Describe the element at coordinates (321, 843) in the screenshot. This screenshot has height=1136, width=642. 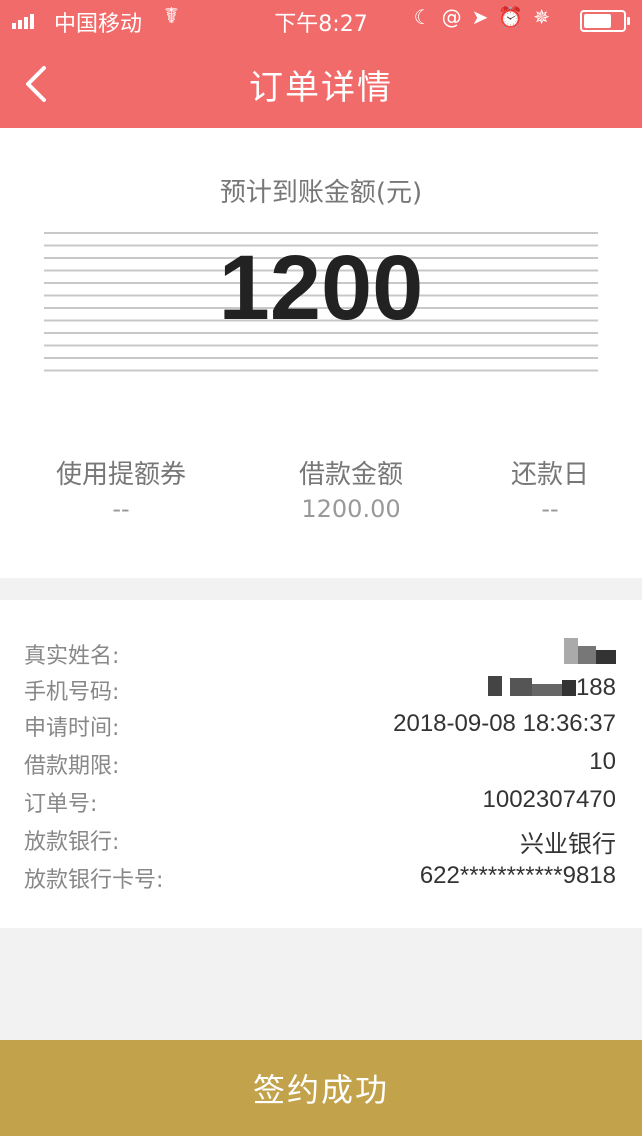
I see `detail-row-bank: 放款银行: 兴业银行` at that location.